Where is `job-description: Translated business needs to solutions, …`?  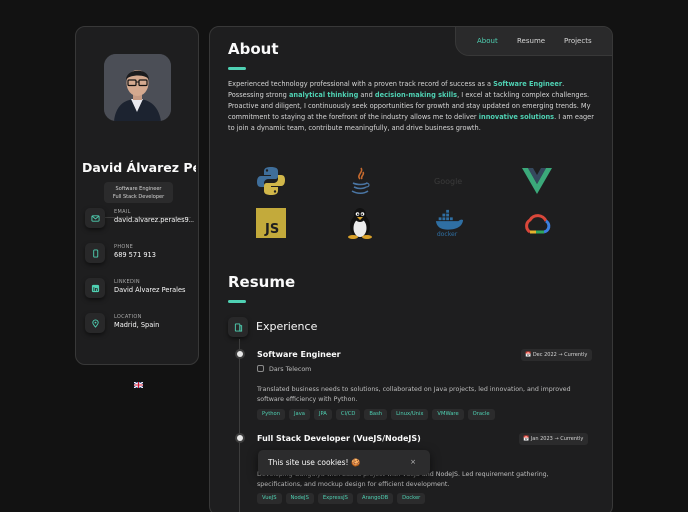 job-description: Translated business needs to solutions, … is located at coordinates (414, 394).